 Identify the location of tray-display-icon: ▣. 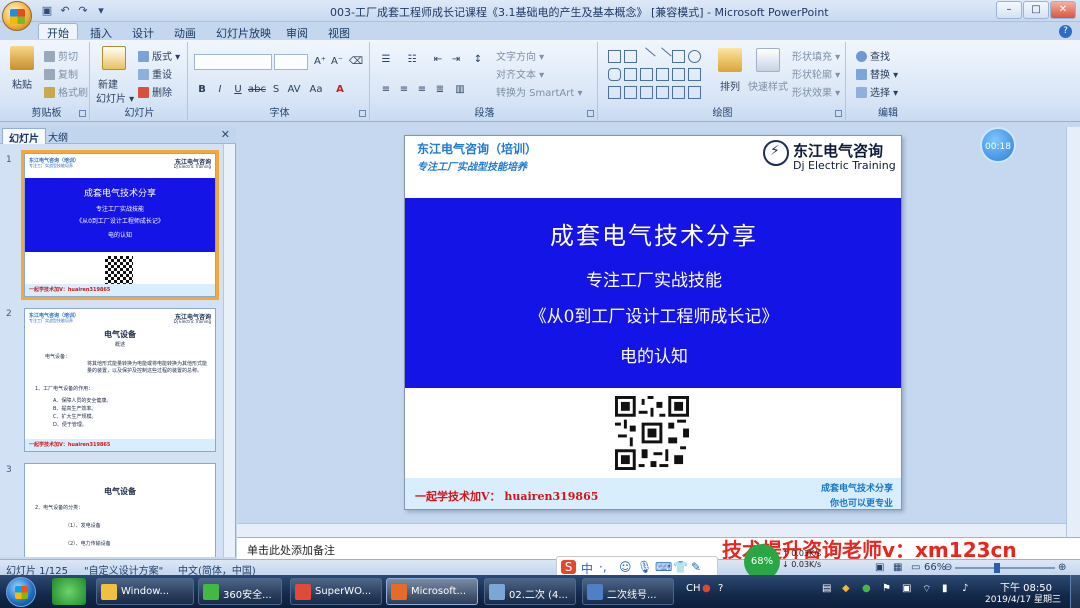
(906, 588).